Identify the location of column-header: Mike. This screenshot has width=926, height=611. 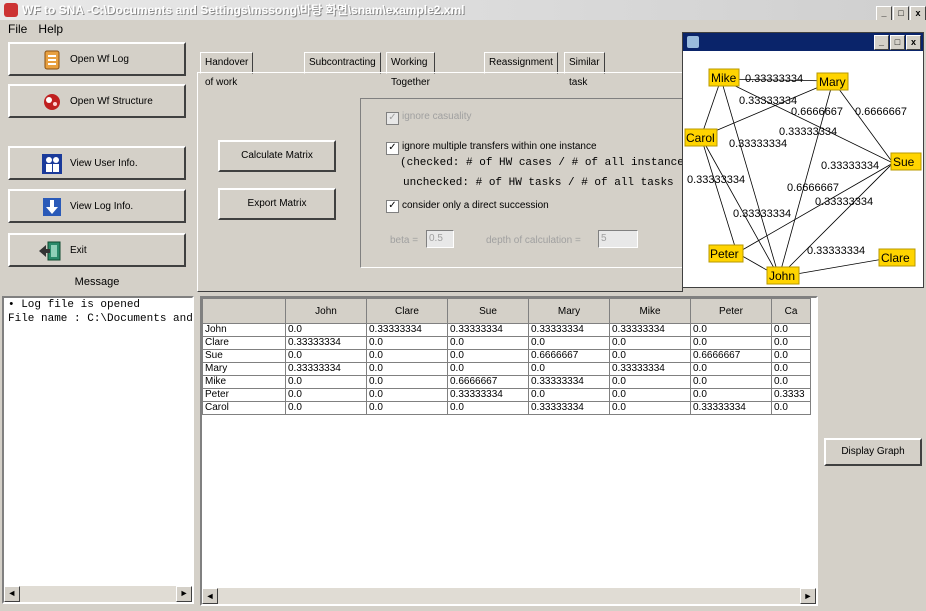
(650, 311).